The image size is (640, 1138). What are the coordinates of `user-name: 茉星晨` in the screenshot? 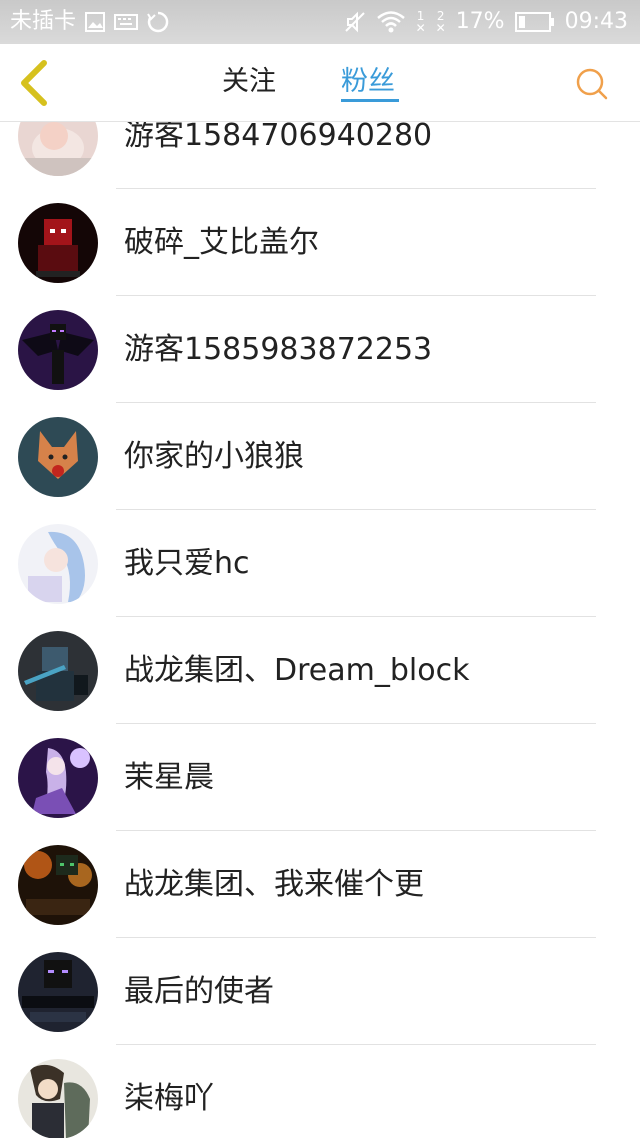 It's located at (169, 777).